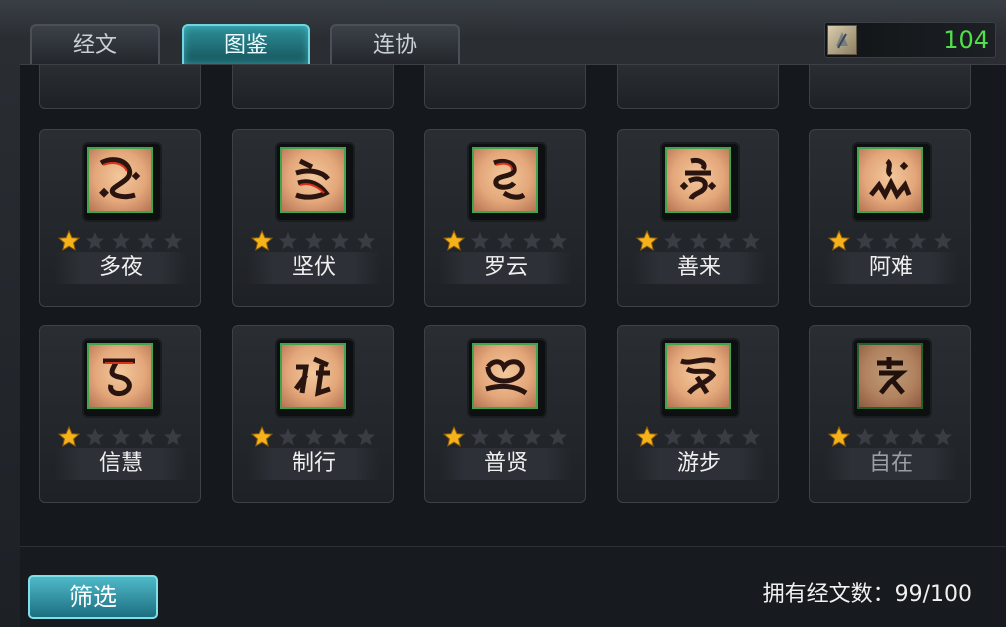 The image size is (1006, 627). I want to click on card-name: 自在, so click(891, 464).